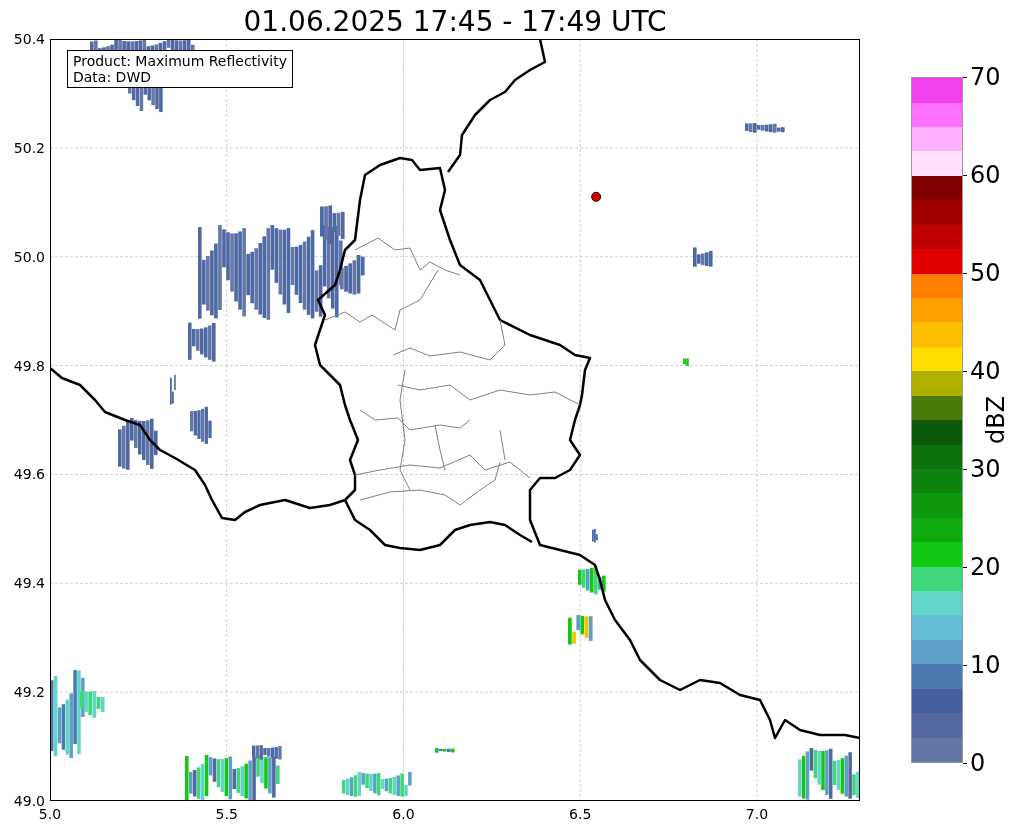 The width and height of the screenshot is (1023, 834). What do you see at coordinates (29, 39) in the screenshot?
I see `y-tick-label: 50.4` at bounding box center [29, 39].